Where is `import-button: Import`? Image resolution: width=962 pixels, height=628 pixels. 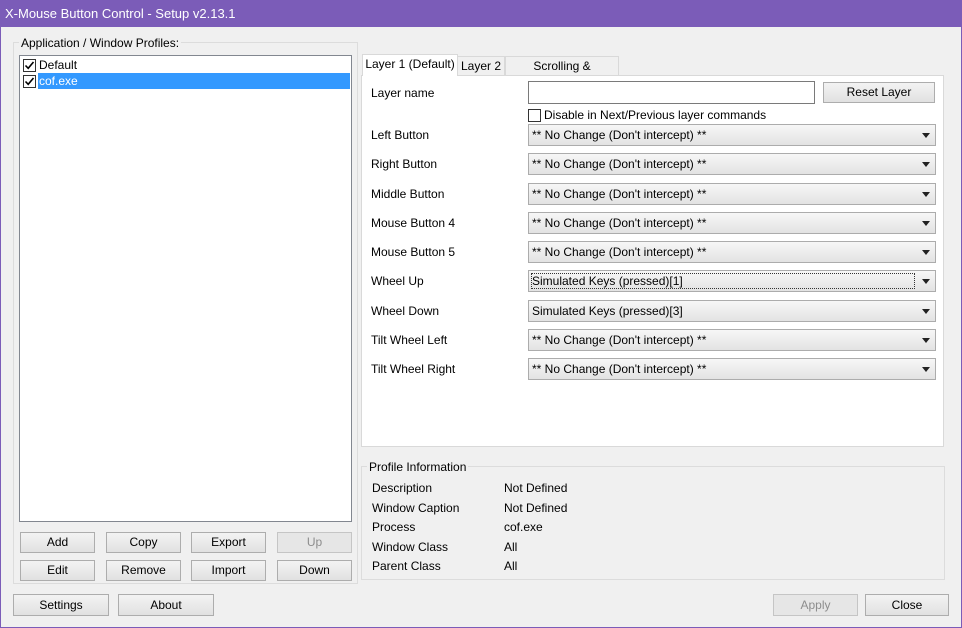 import-button: Import is located at coordinates (228, 570).